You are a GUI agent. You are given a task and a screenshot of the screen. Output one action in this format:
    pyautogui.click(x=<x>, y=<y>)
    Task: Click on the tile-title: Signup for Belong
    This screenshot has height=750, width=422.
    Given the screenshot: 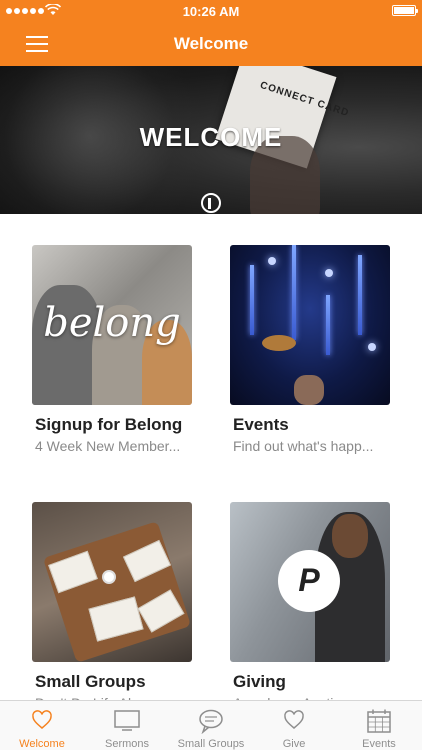 What is the action you would take?
    pyautogui.click(x=109, y=424)
    